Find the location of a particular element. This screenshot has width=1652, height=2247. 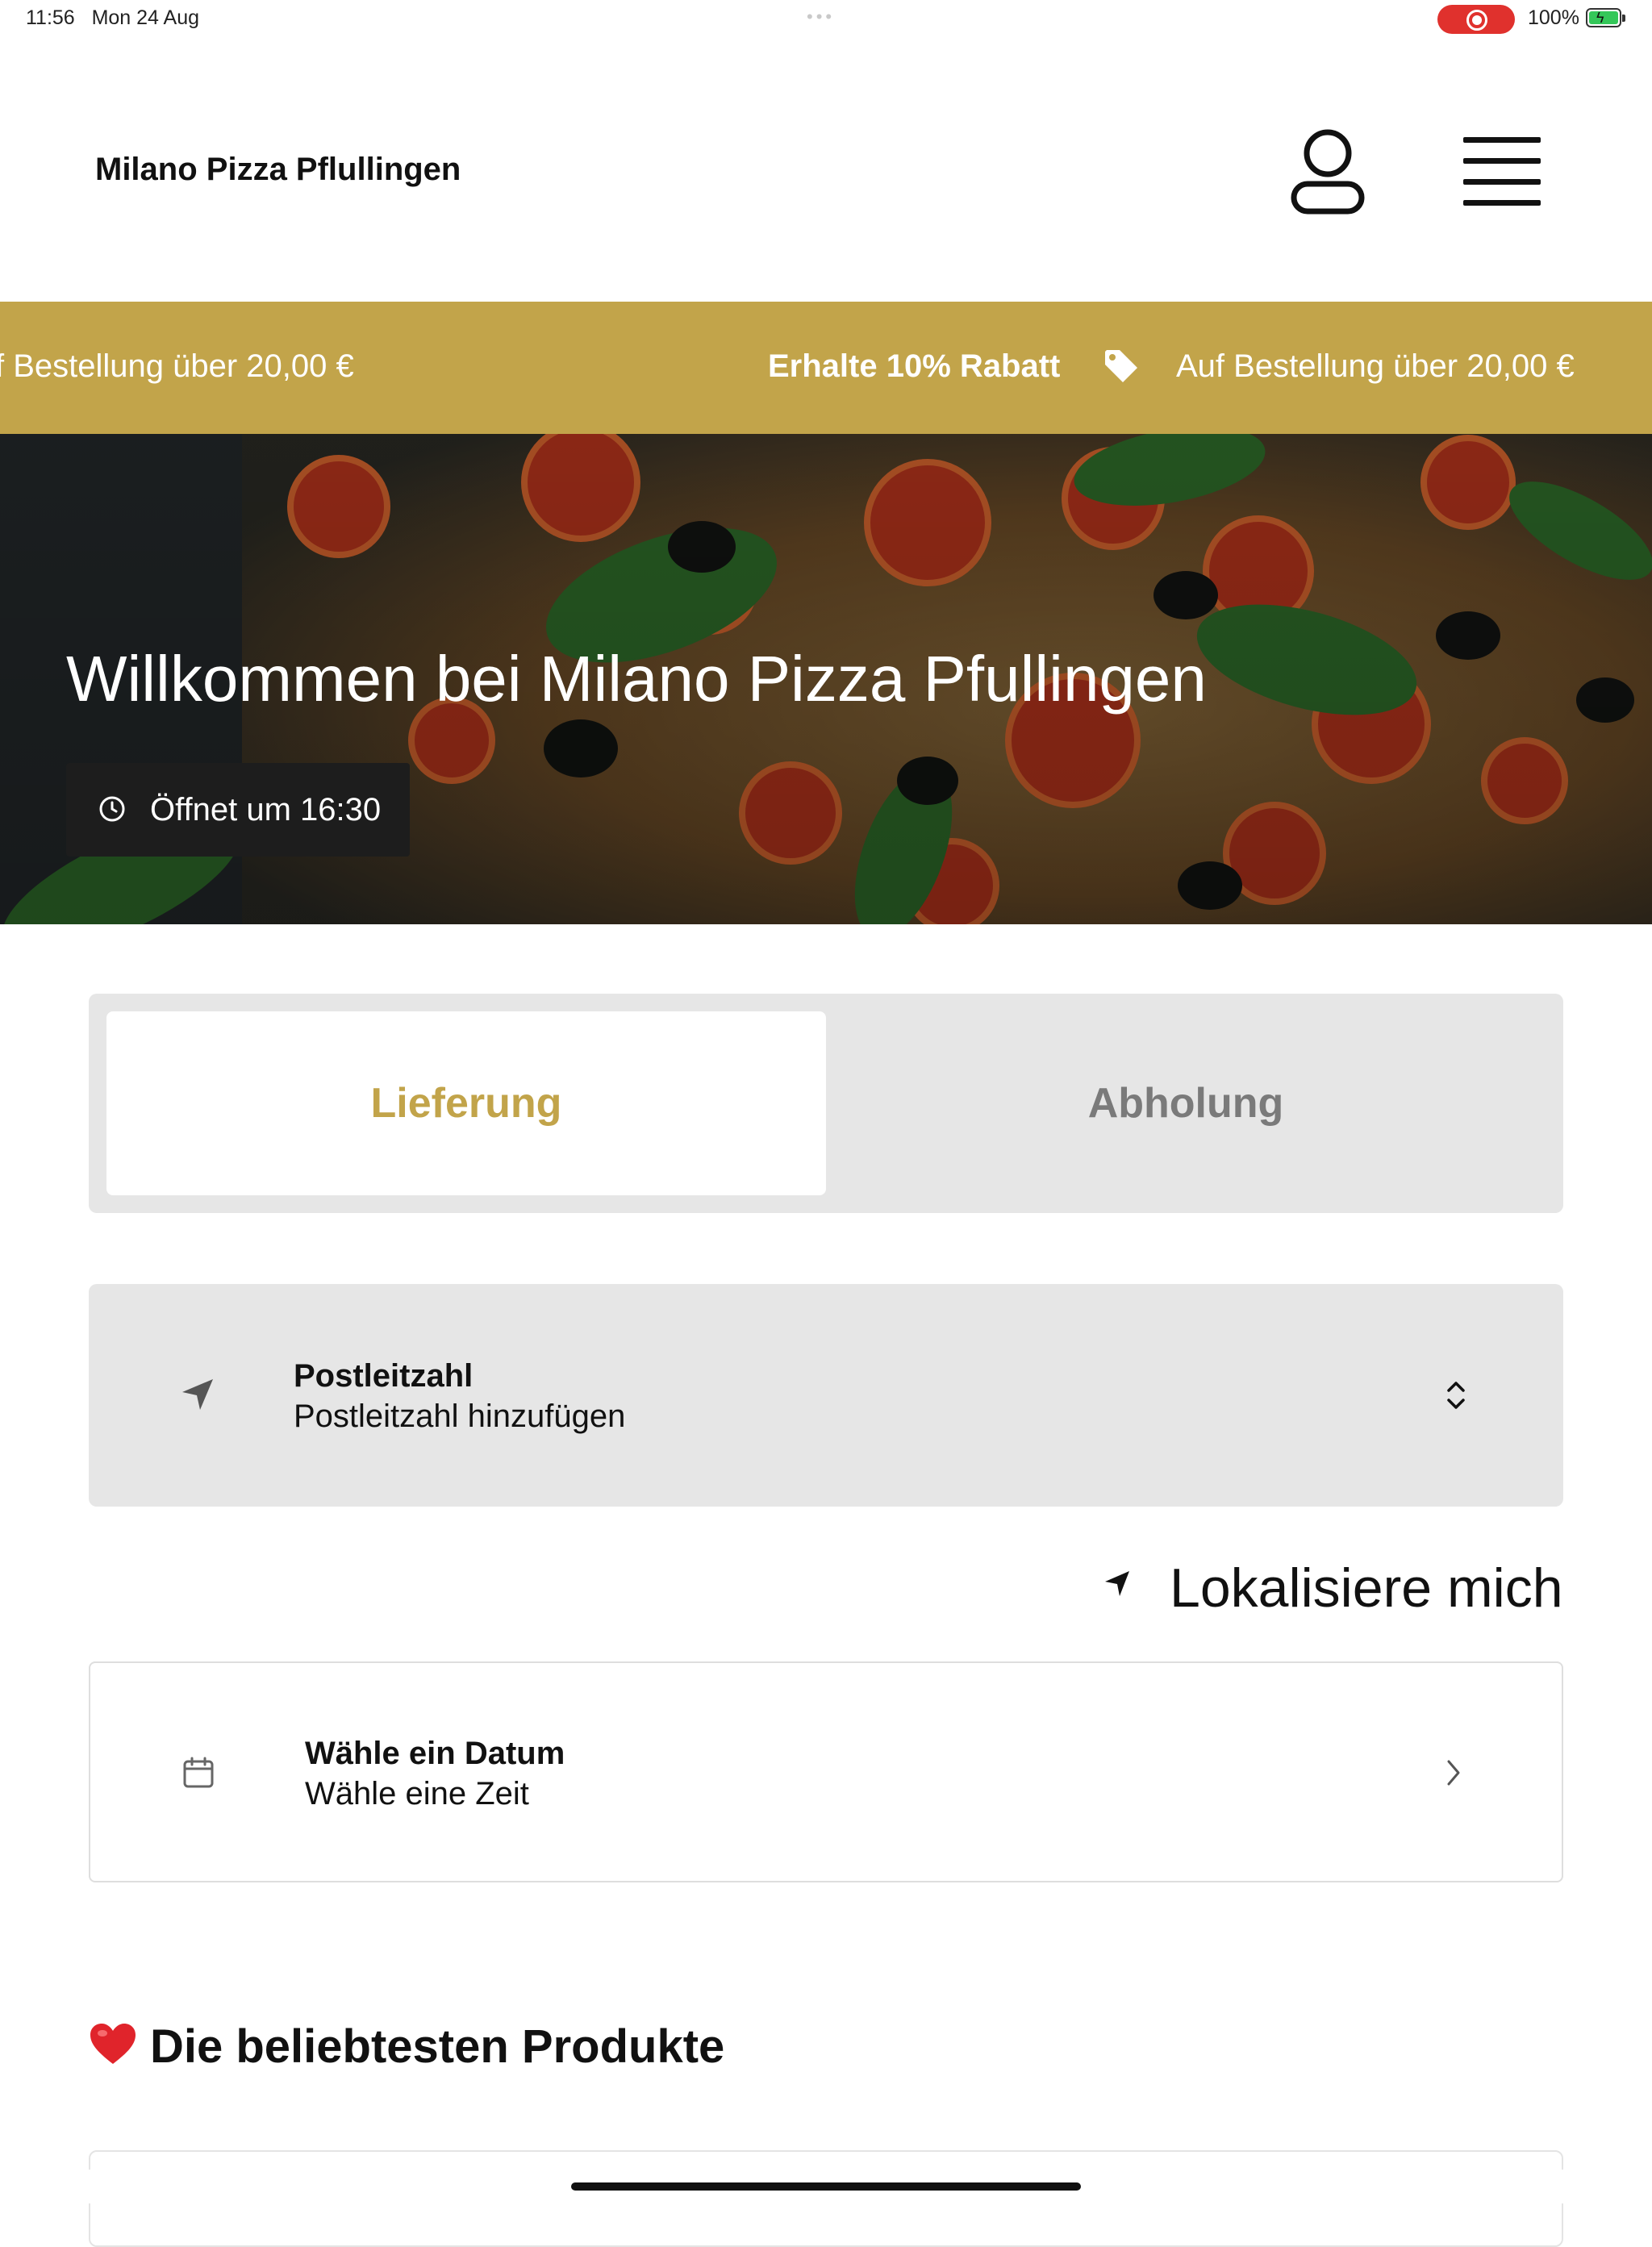

opening-hours-badge: Öffnet um 16:30 is located at coordinates (238, 810).